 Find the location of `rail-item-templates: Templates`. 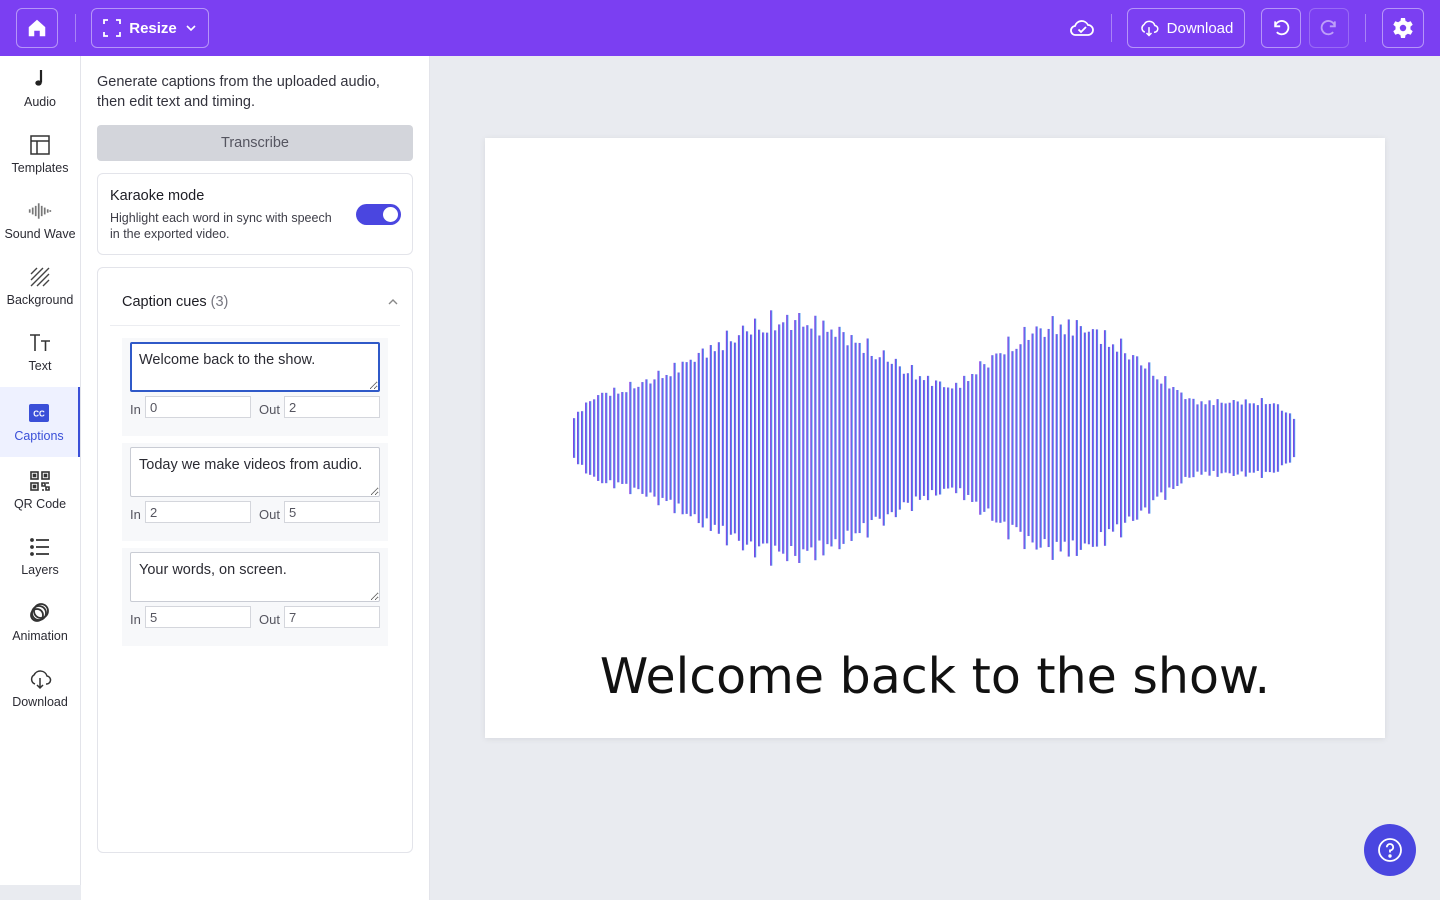

rail-item-templates: Templates is located at coordinates (40, 154).